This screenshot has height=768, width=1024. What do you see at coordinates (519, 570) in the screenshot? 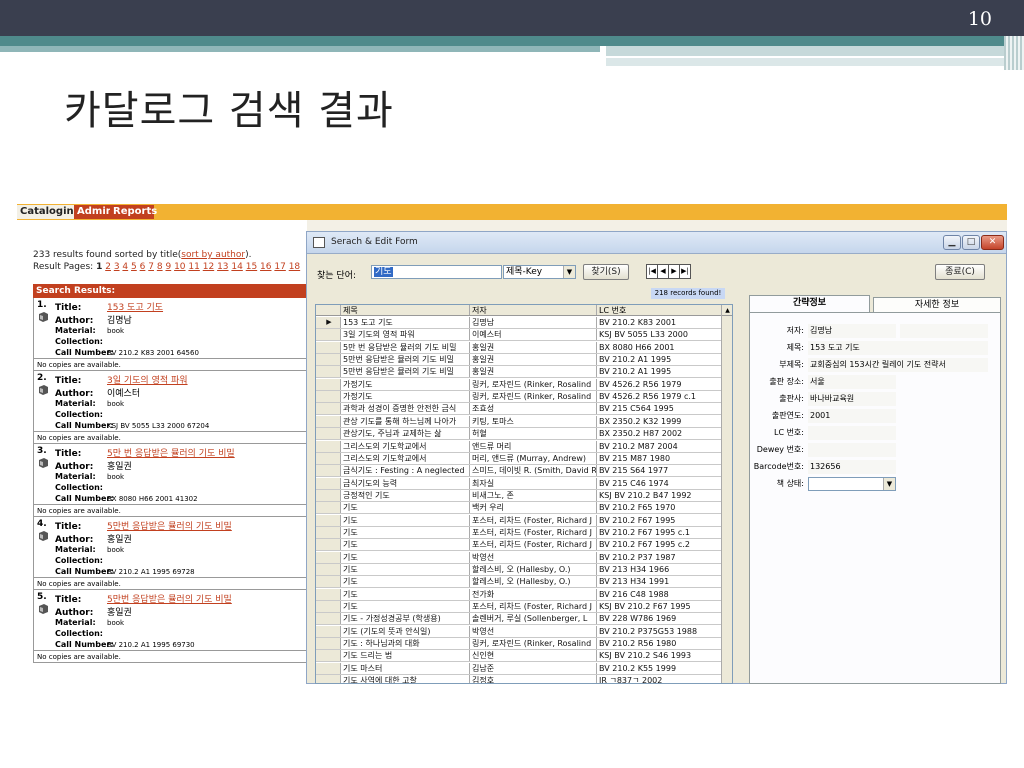
I see `table-row: 기도 할레스비, 오 (Hallesby, O.) BV 213 H34 1966` at bounding box center [519, 570].